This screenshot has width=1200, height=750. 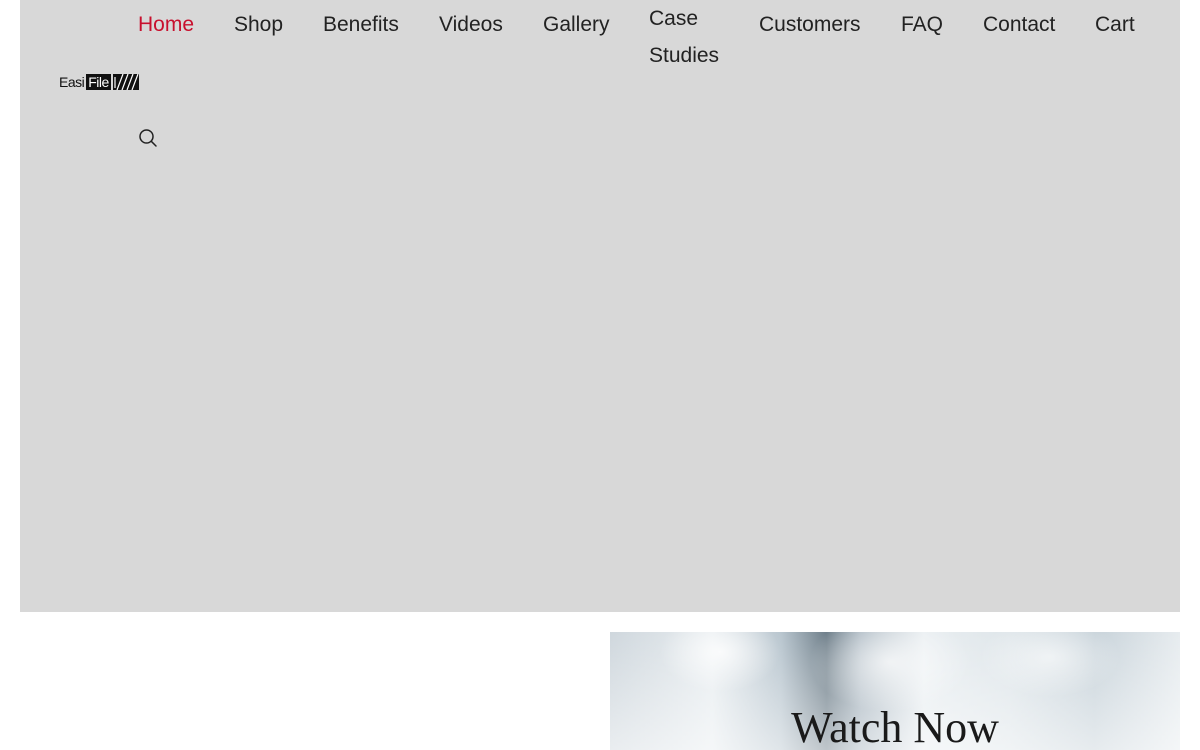 I want to click on site-logo: Easi File, so click(x=99, y=82).